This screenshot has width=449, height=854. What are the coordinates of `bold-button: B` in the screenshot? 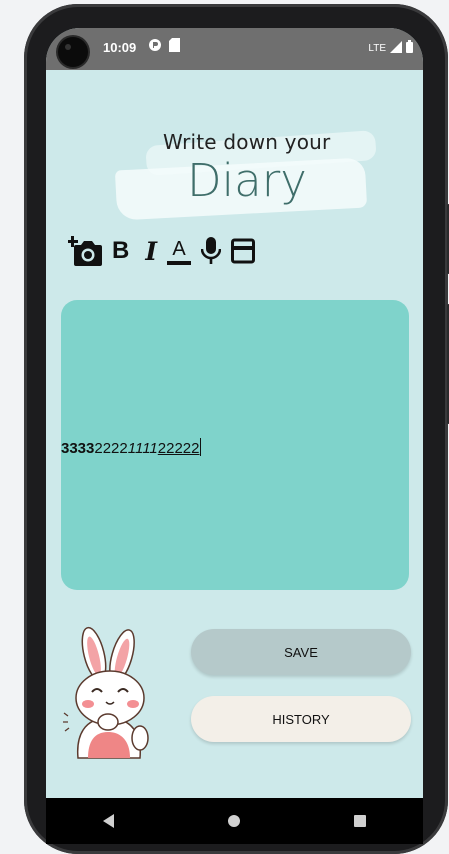 It's located at (120, 251).